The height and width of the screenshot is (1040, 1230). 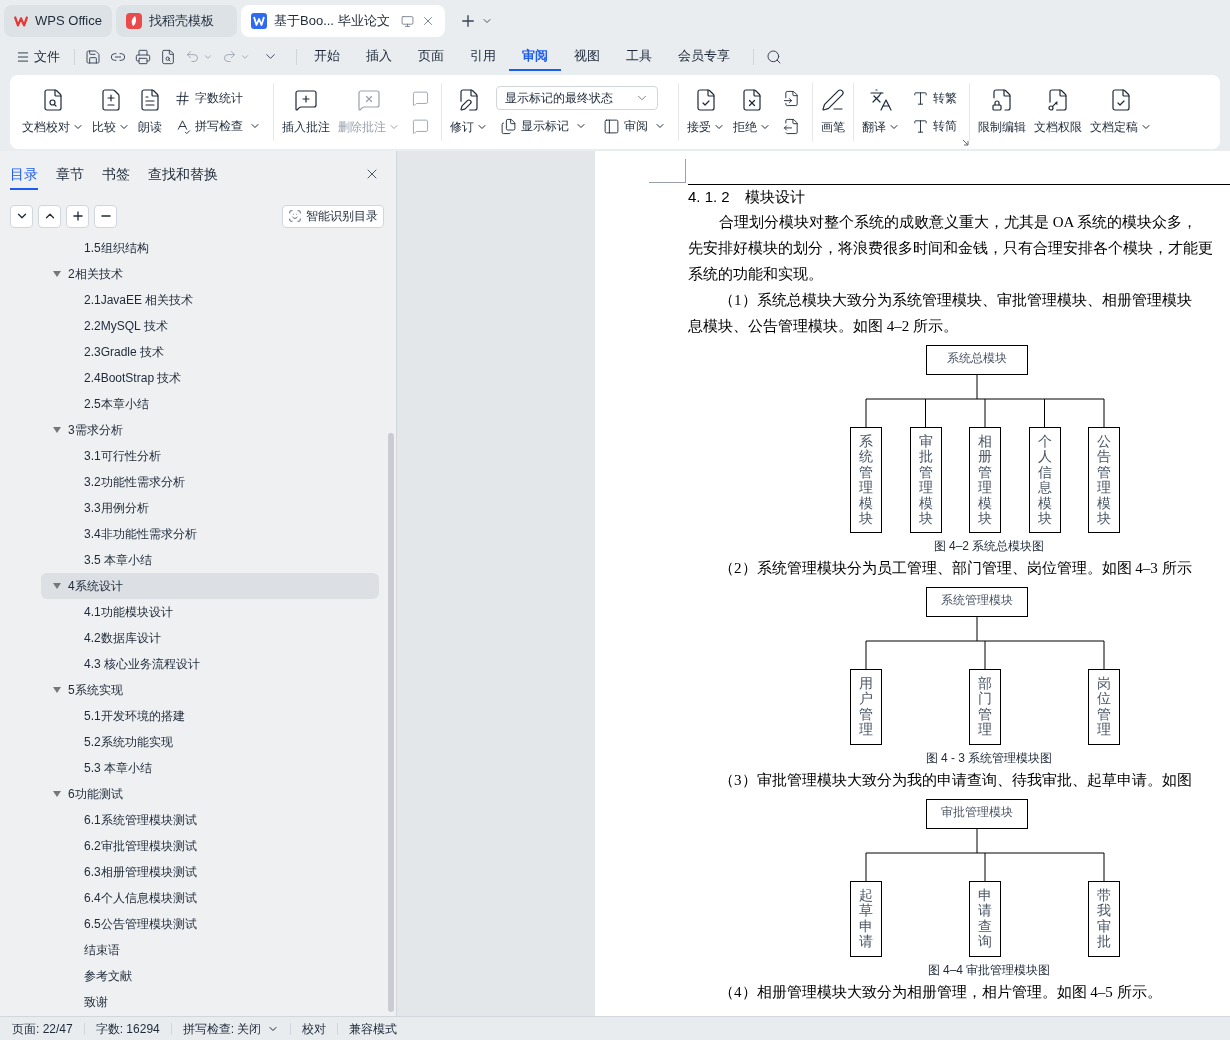 I want to click on status-item: 兼容模式, so click(x=373, y=1028).